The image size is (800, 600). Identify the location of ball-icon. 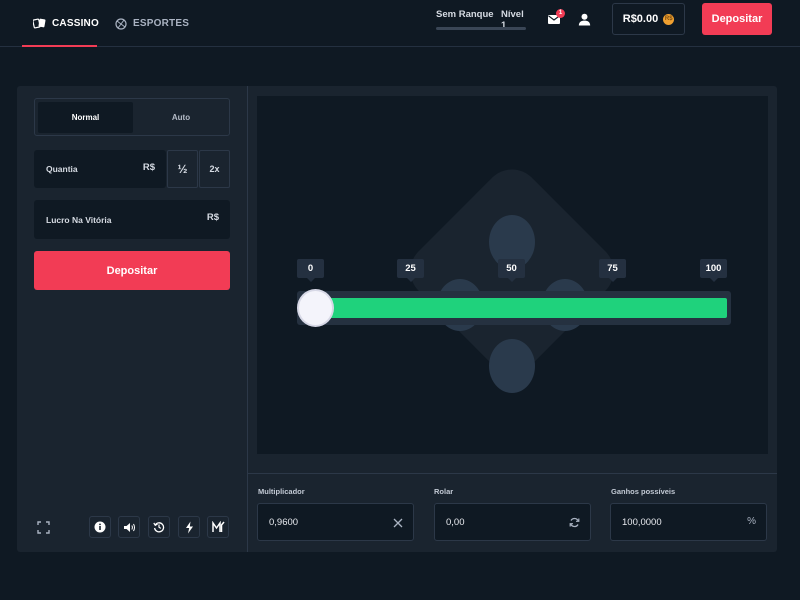
(121, 23).